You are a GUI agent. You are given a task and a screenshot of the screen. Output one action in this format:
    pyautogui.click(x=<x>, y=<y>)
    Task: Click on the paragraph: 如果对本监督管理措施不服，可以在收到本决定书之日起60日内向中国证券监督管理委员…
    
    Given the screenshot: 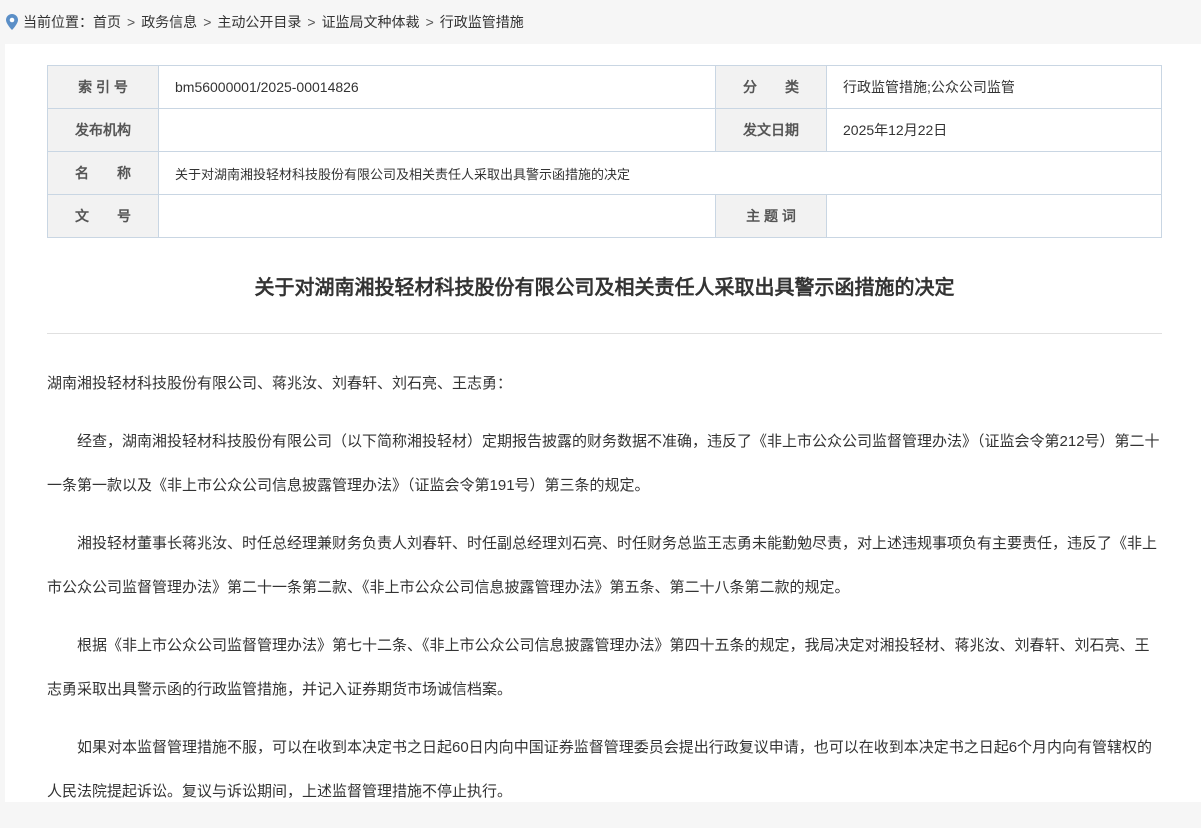 What is the action you would take?
    pyautogui.click(x=600, y=769)
    